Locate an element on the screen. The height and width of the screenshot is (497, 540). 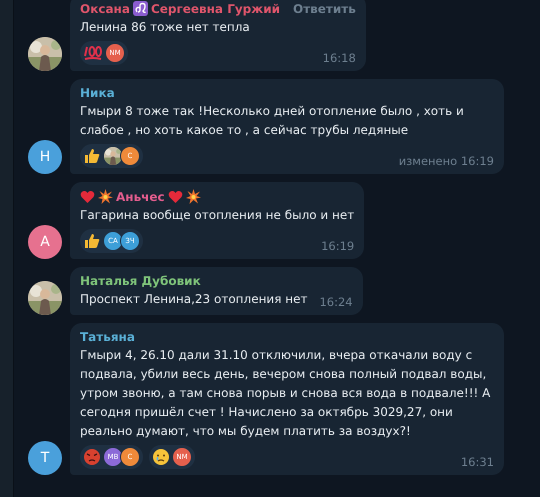
author-name: Наталья Дубовик is located at coordinates (140, 281).